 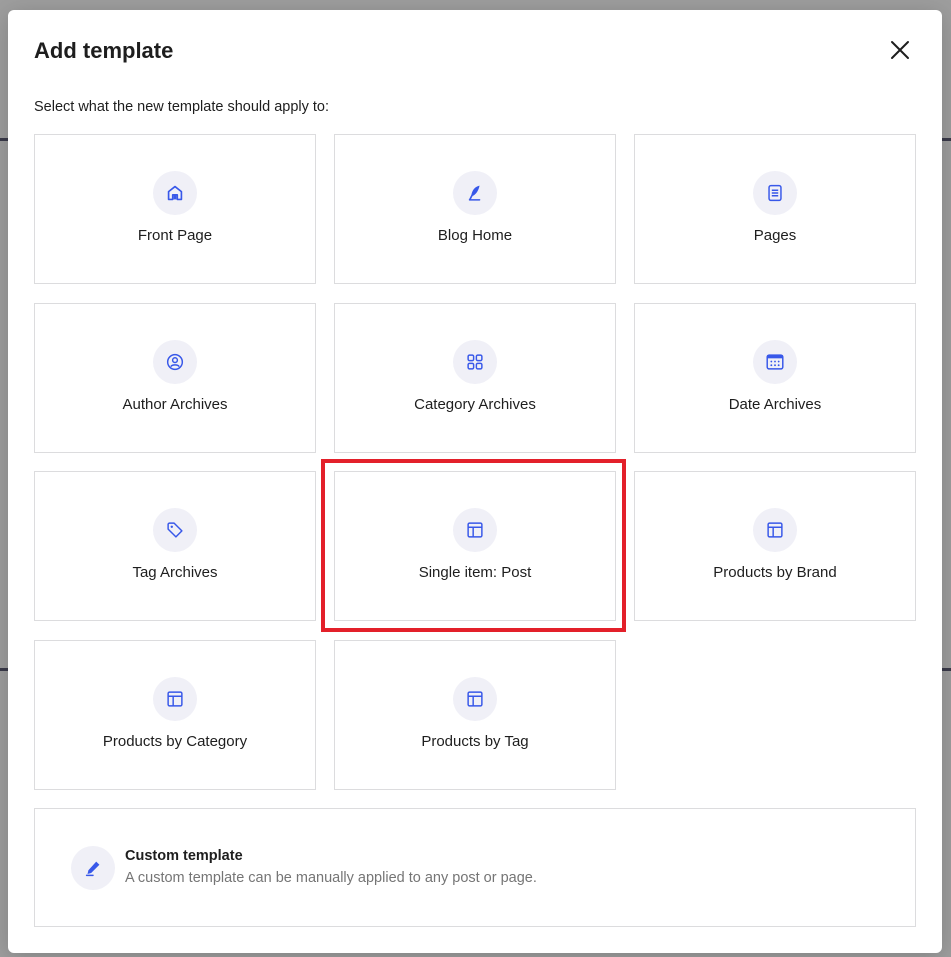 What do you see at coordinates (775, 235) in the screenshot?
I see `template-card-label: Pages` at bounding box center [775, 235].